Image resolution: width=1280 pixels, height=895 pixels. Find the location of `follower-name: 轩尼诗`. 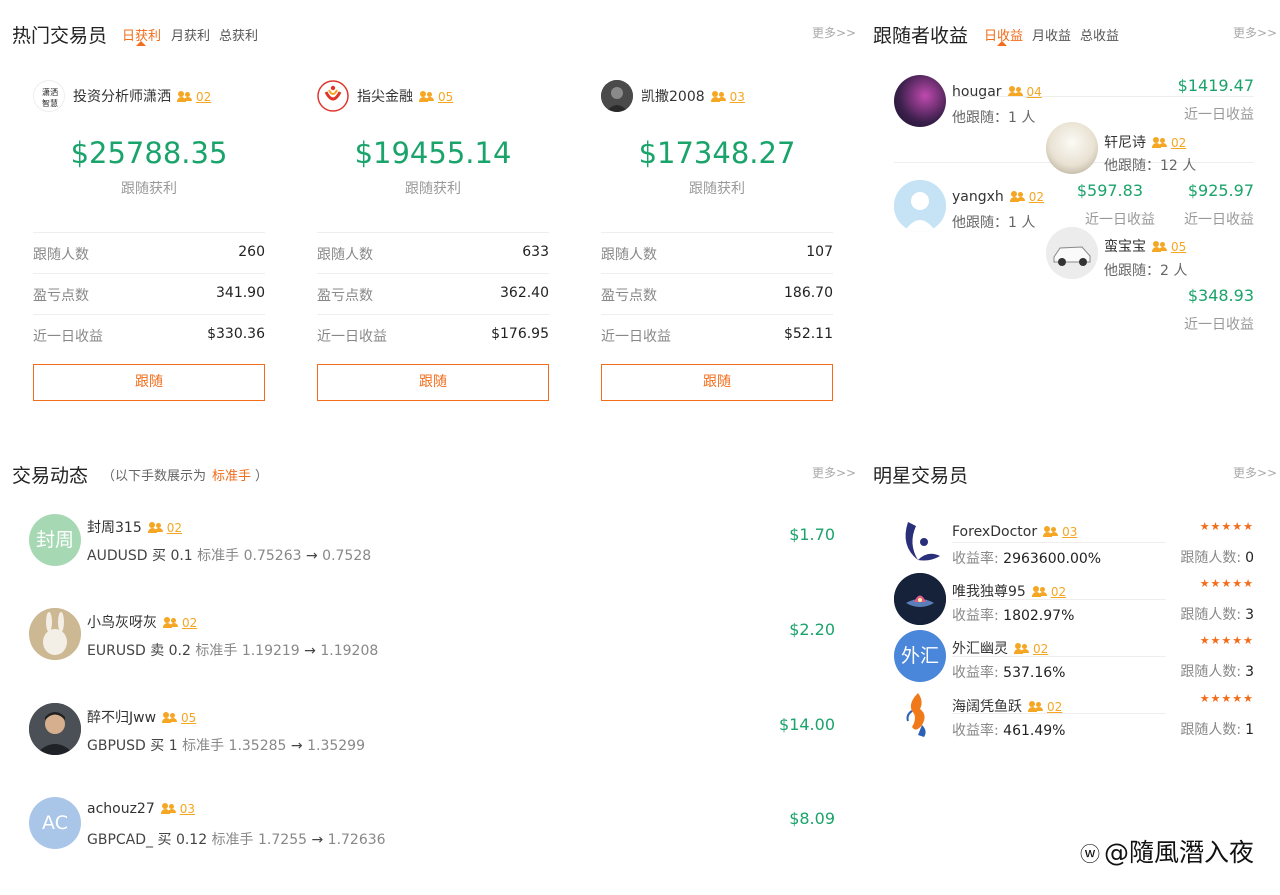

follower-name: 轩尼诗 is located at coordinates (1125, 143).